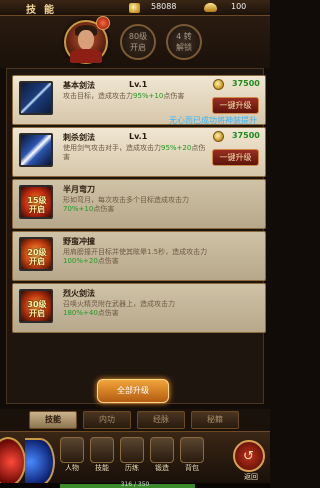 The height and width of the screenshot is (488, 320). Describe the element at coordinates (36, 98) in the screenshot. I see `sword-icon` at that location.